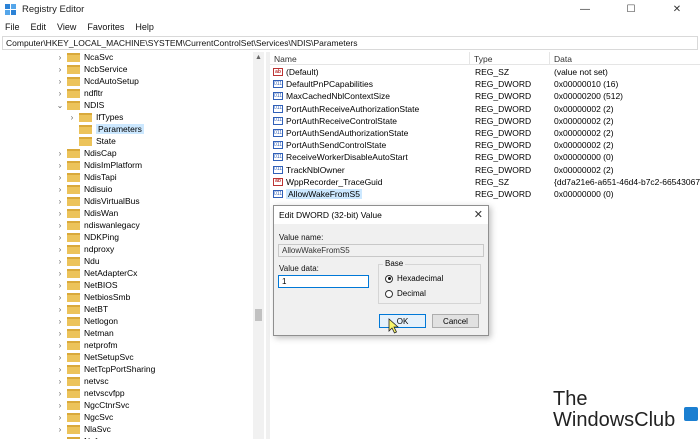  What do you see at coordinates (82, 381) in the screenshot?
I see `tree-item: › netvsc` at bounding box center [82, 381].